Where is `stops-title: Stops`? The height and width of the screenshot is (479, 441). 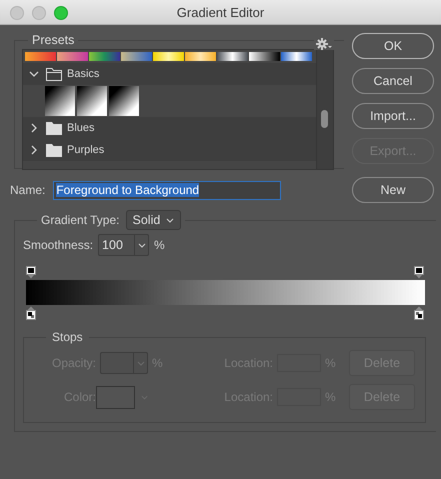 stops-title: Stops is located at coordinates (67, 337).